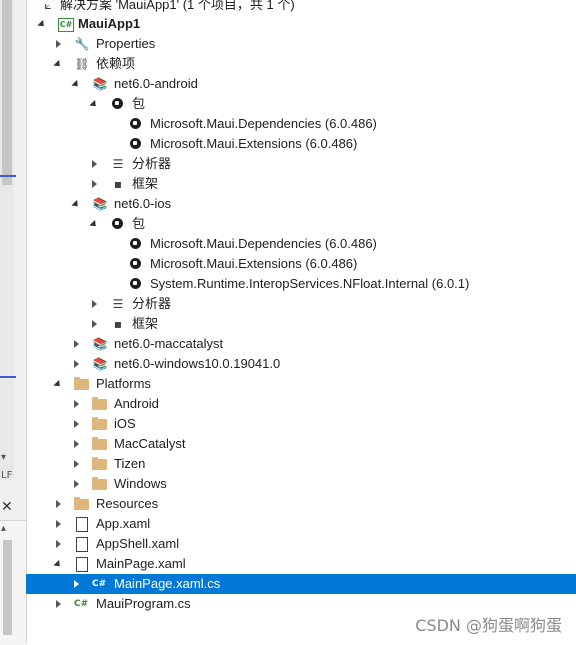 The width and height of the screenshot is (576, 645). What do you see at coordinates (301, 604) in the screenshot?
I see `tree-row-file: C# MauiProgram.cs` at bounding box center [301, 604].